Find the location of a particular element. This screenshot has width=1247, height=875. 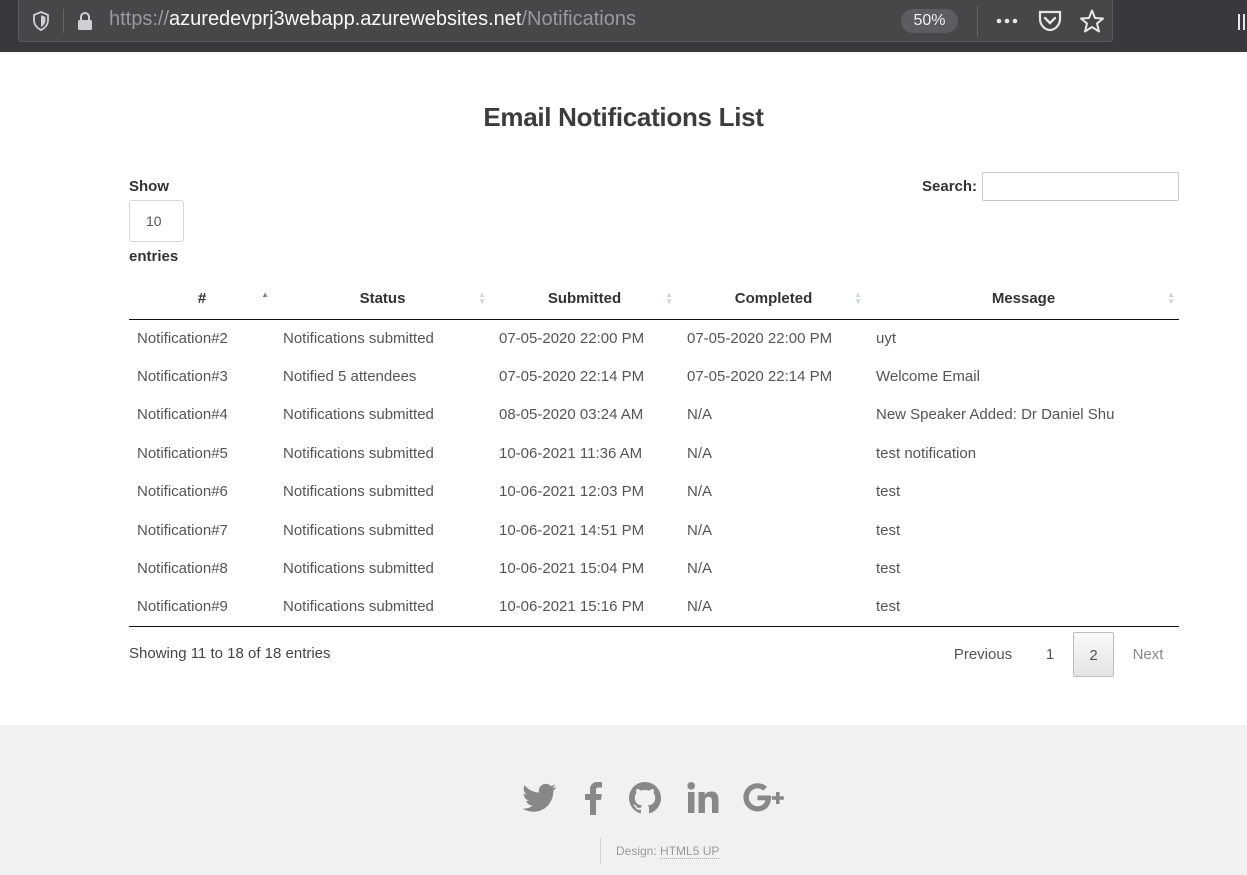

cell-submitted: 10-06-2021 15:16 PM is located at coordinates (584, 607).